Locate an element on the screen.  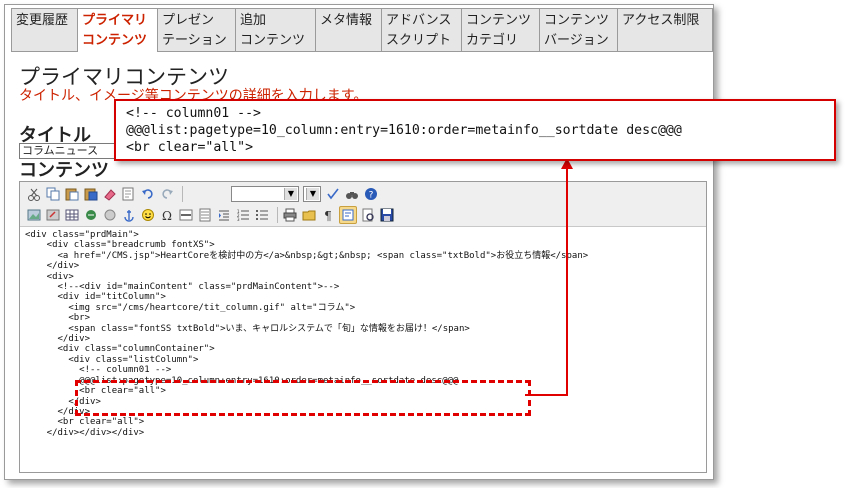
callout-line: <br clear="all"> is located at coordinates (190, 147).